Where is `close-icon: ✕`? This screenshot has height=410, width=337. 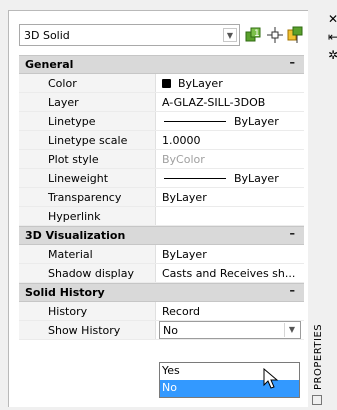
close-icon: ✕ is located at coordinates (332, 19).